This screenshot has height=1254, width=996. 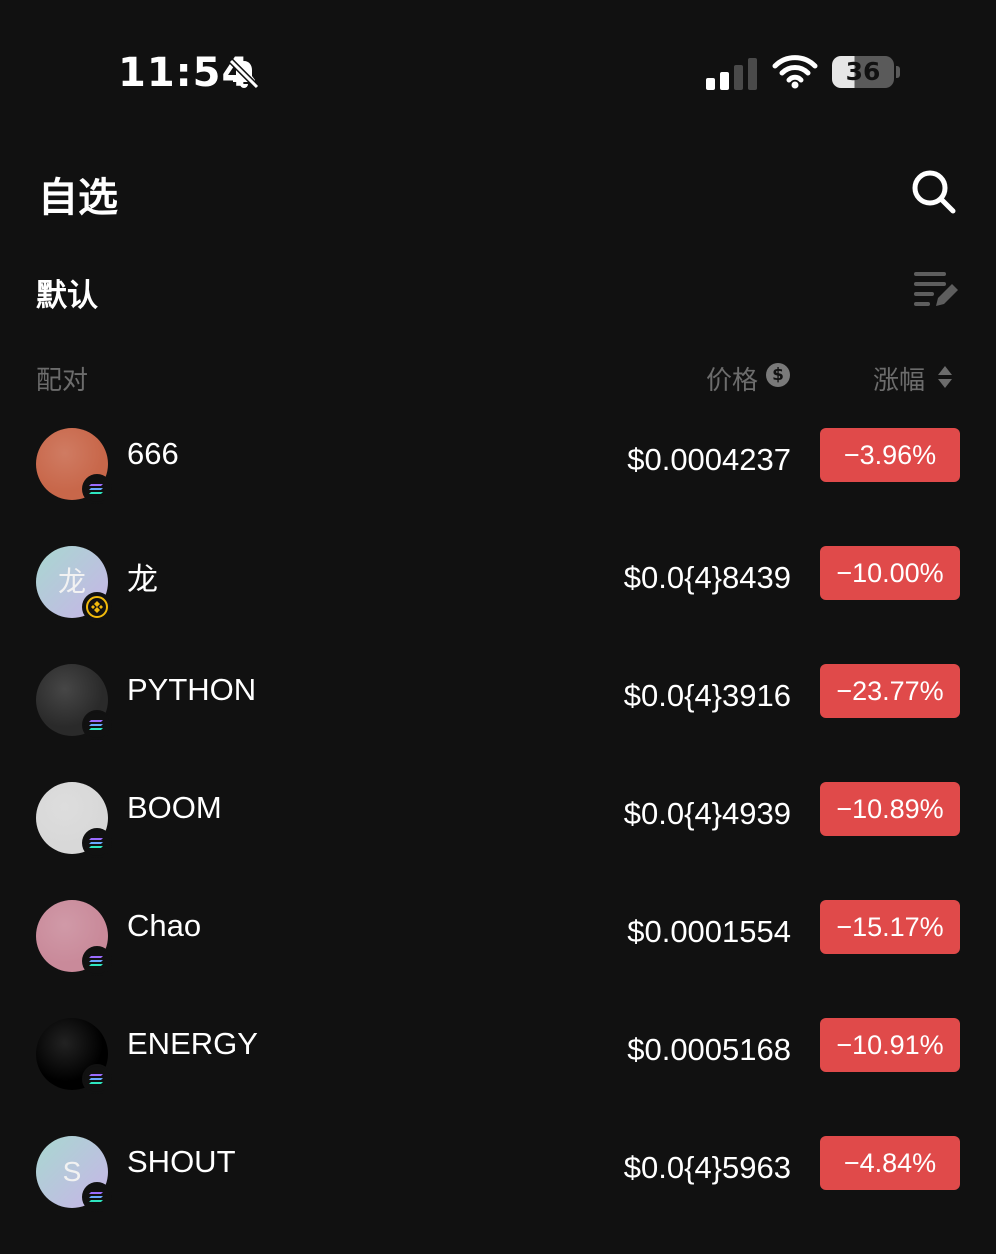 What do you see at coordinates (899, 378) in the screenshot?
I see `column-header-change: 涨幅` at bounding box center [899, 378].